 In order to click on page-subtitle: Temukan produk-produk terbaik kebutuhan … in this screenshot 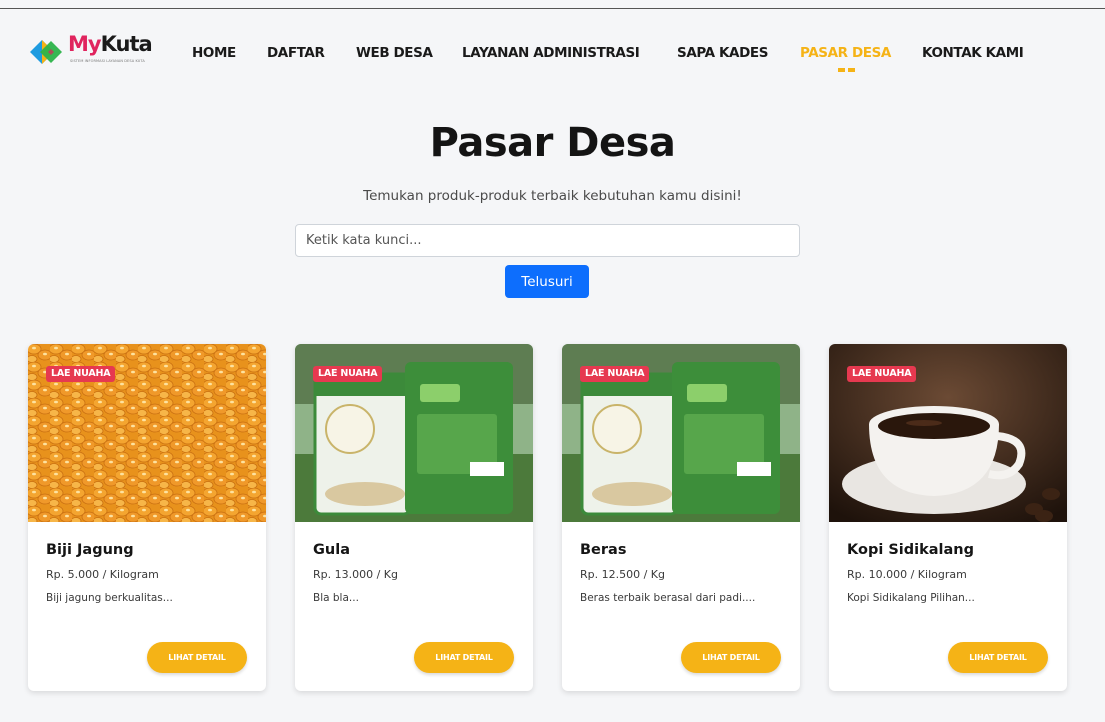, I will do `click(552, 196)`.